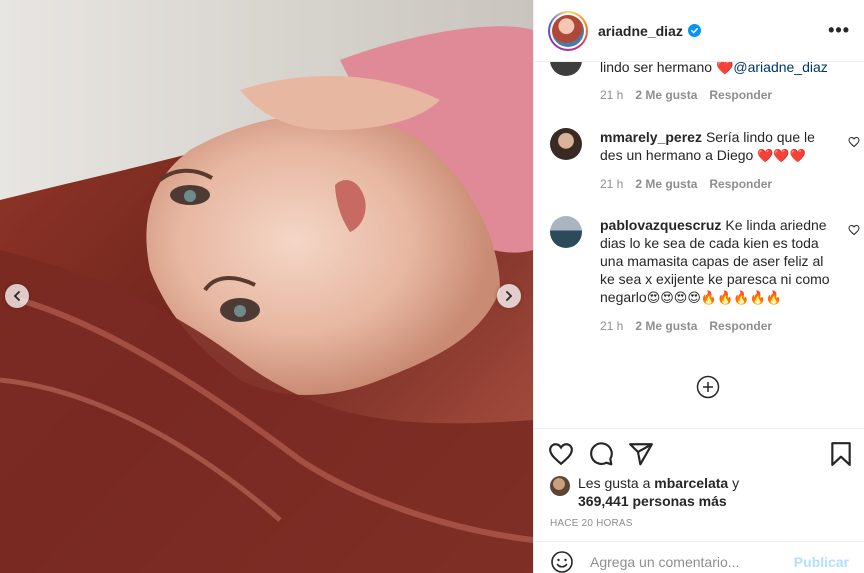 The image size is (864, 573). I want to click on next-photo-button, so click(509, 296).